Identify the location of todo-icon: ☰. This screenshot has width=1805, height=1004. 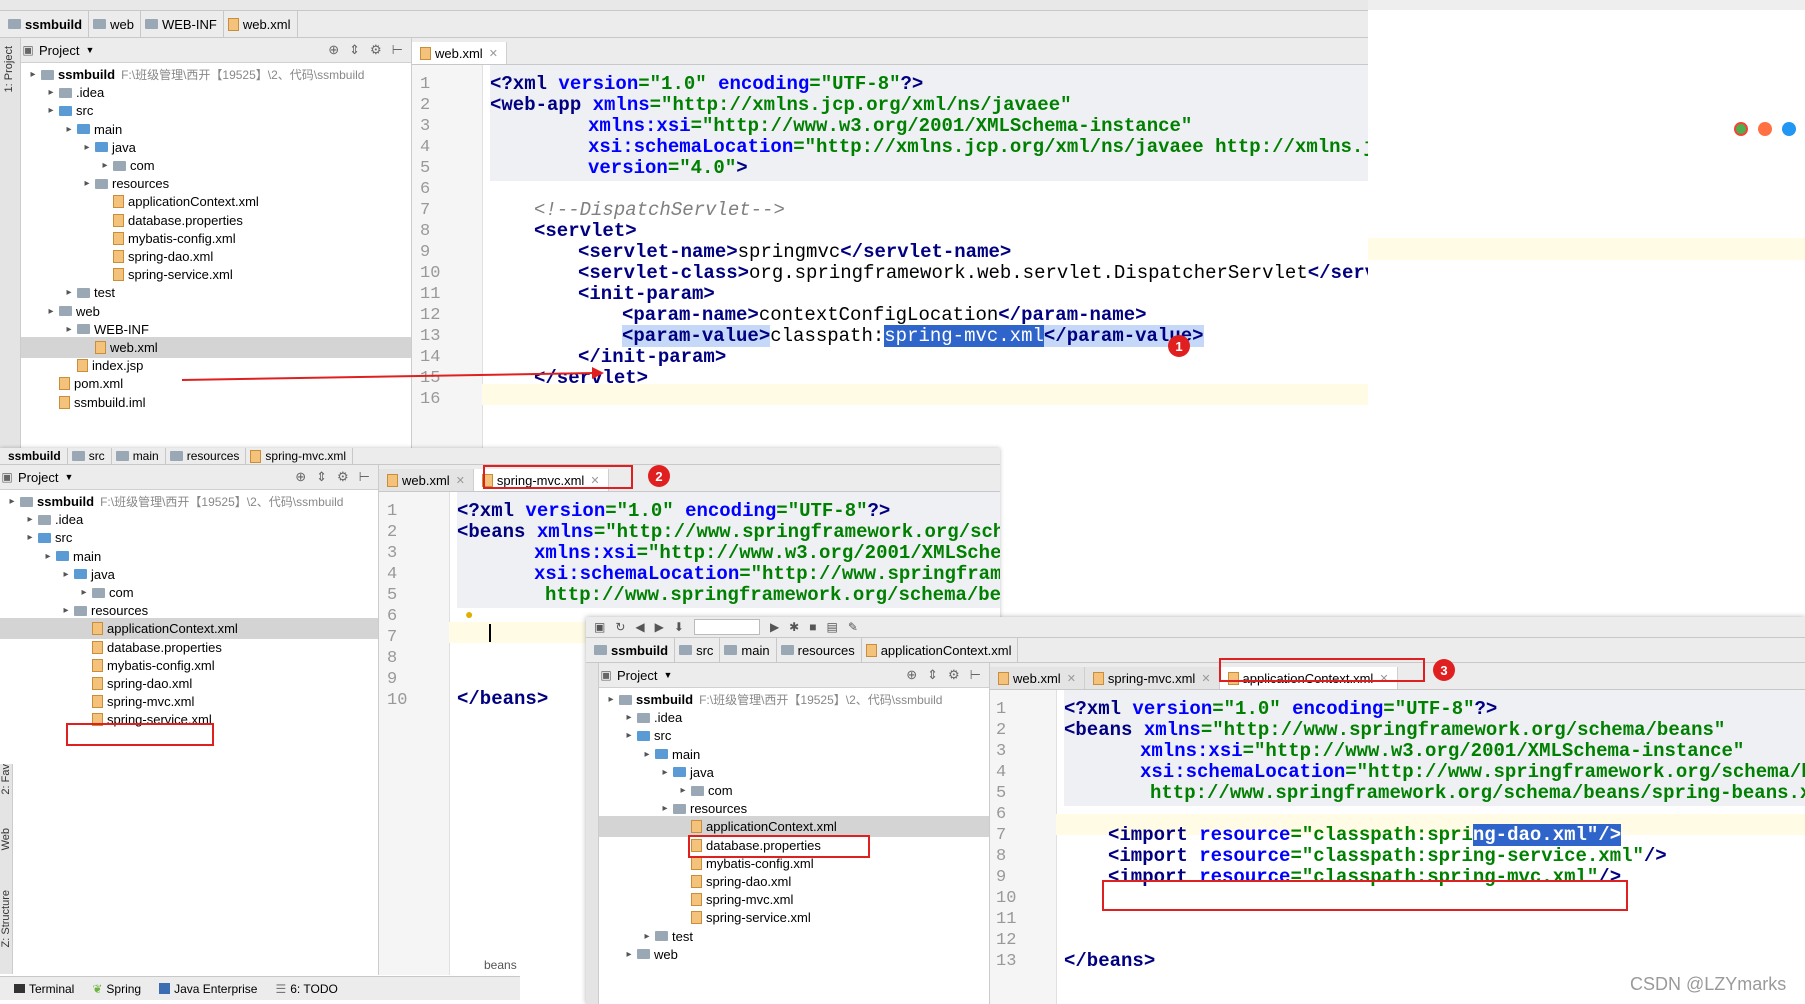
(281, 988).